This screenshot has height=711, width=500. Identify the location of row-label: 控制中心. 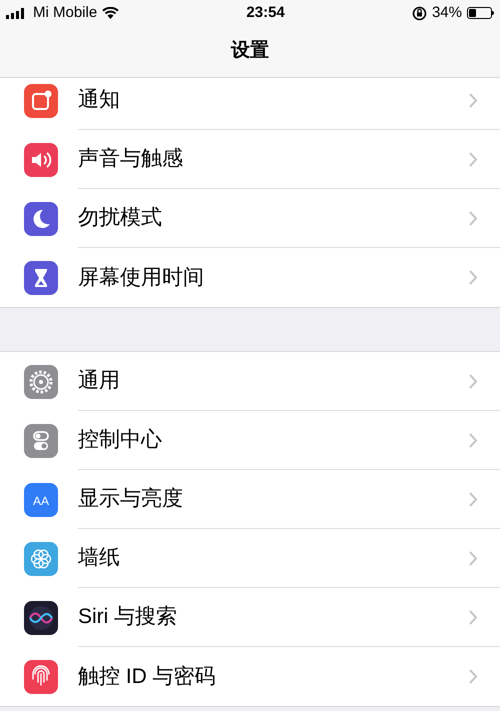
(120, 440).